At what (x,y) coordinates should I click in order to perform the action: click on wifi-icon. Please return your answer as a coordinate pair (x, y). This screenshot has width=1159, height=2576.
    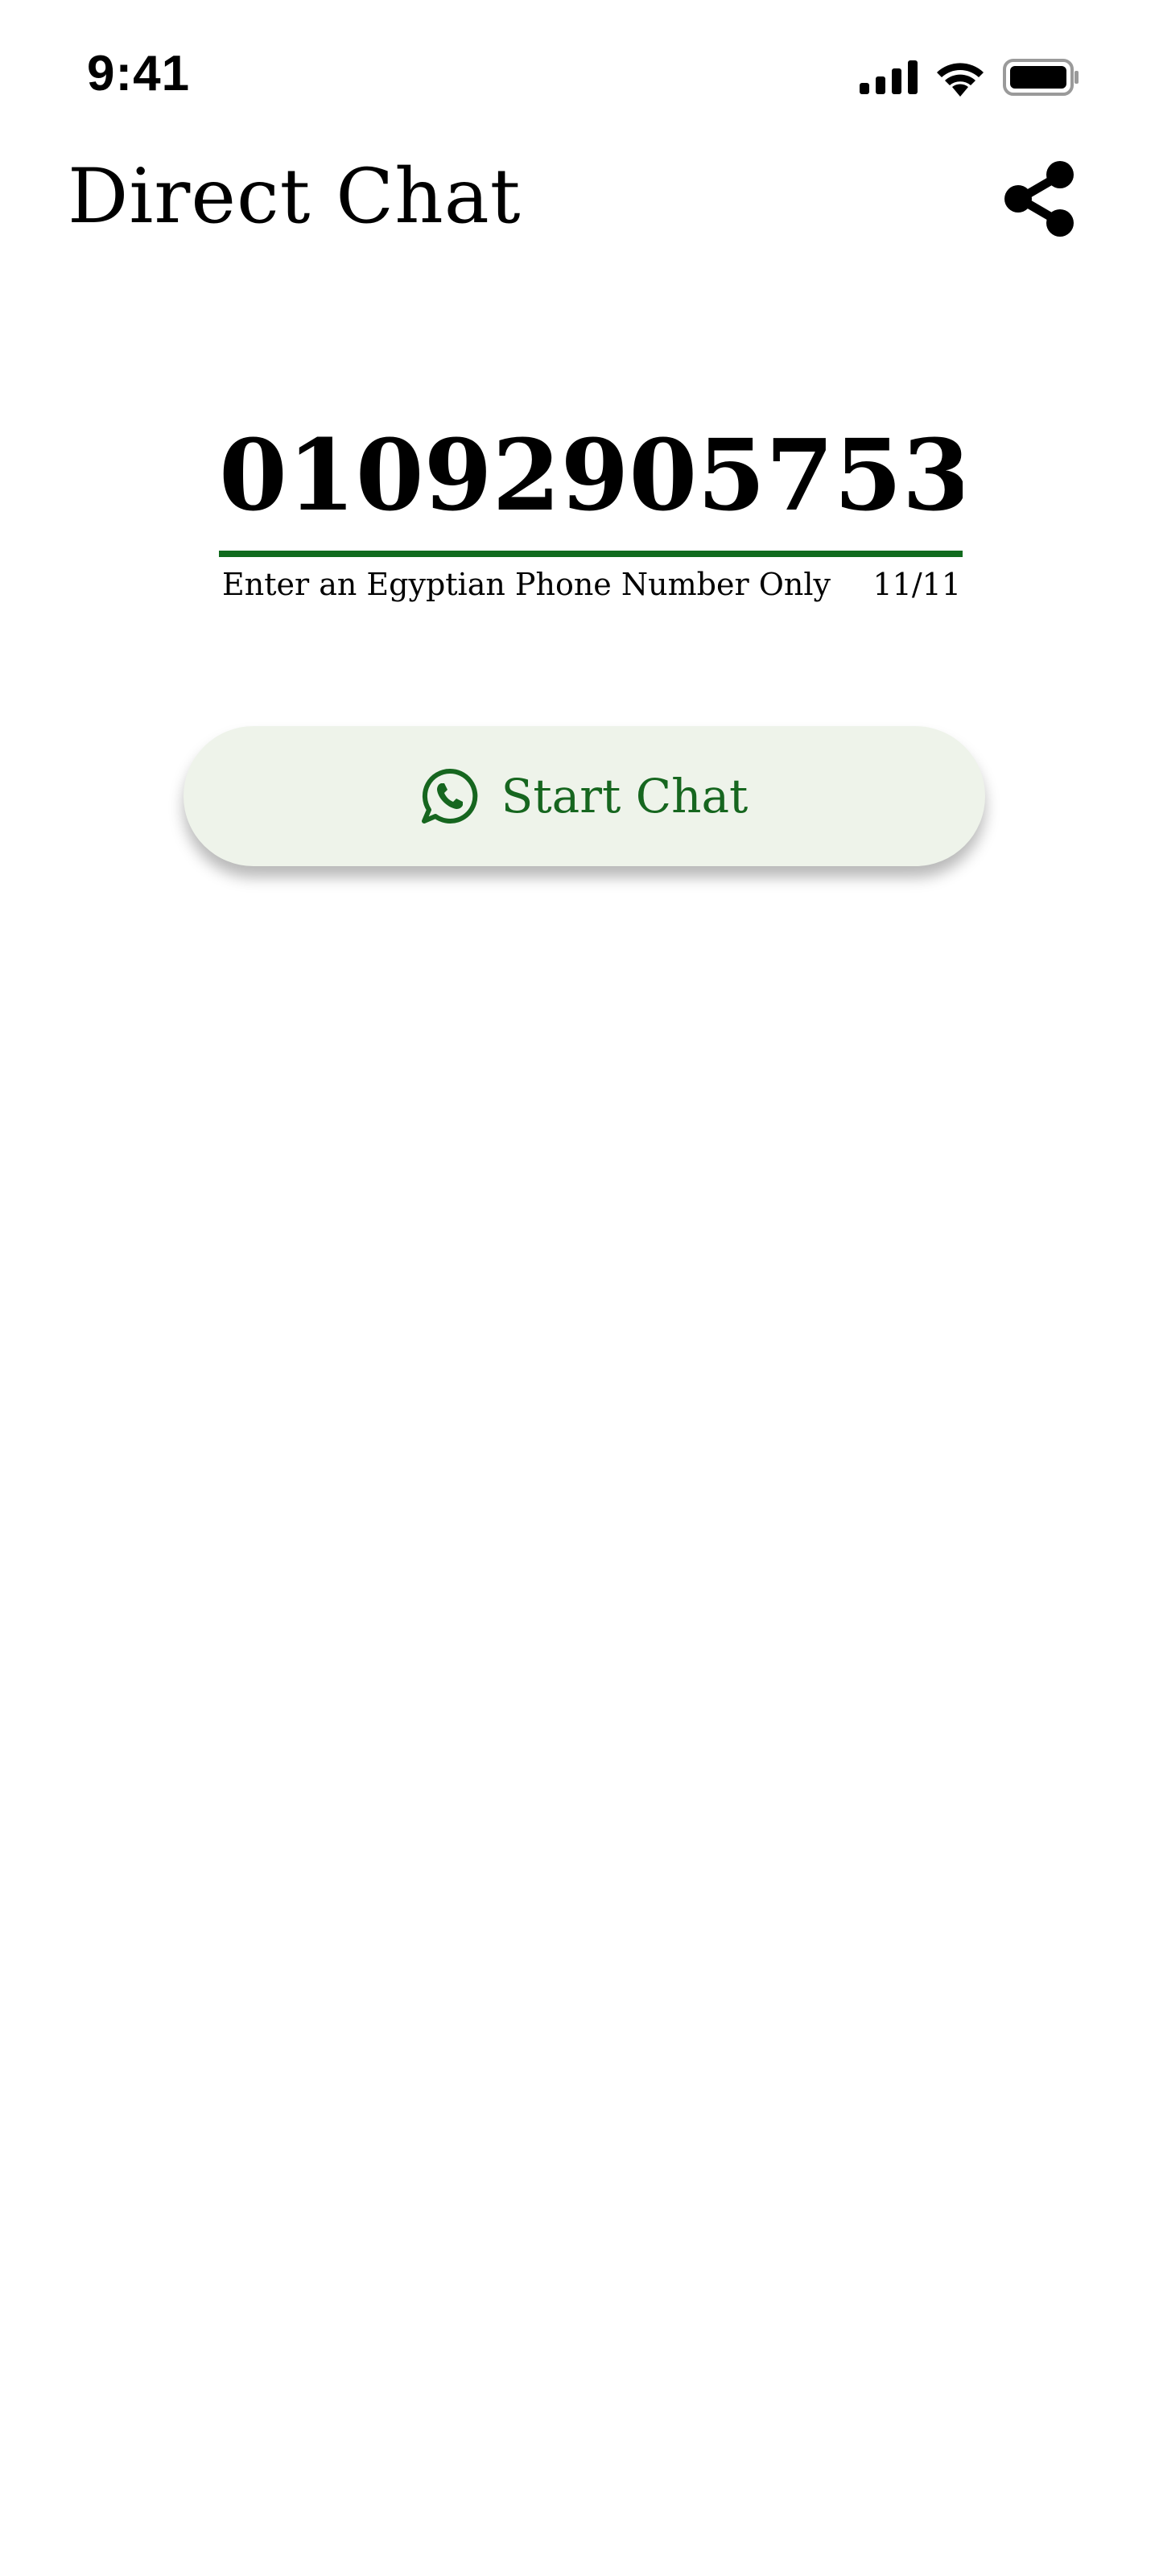
    Looking at the image, I should click on (961, 80).